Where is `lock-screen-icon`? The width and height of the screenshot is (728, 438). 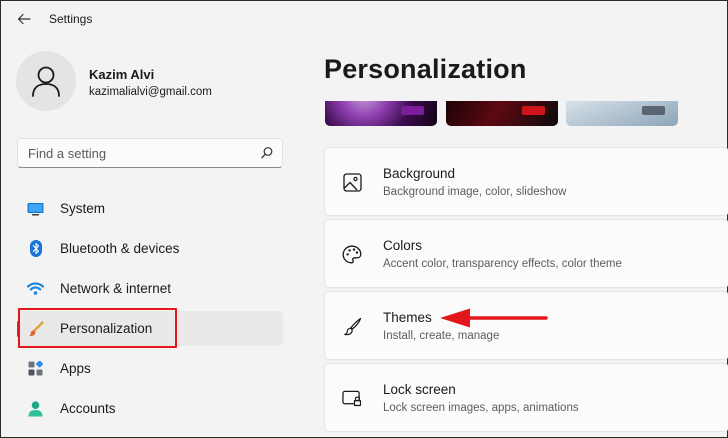
lock-screen-icon is located at coordinates (352, 398).